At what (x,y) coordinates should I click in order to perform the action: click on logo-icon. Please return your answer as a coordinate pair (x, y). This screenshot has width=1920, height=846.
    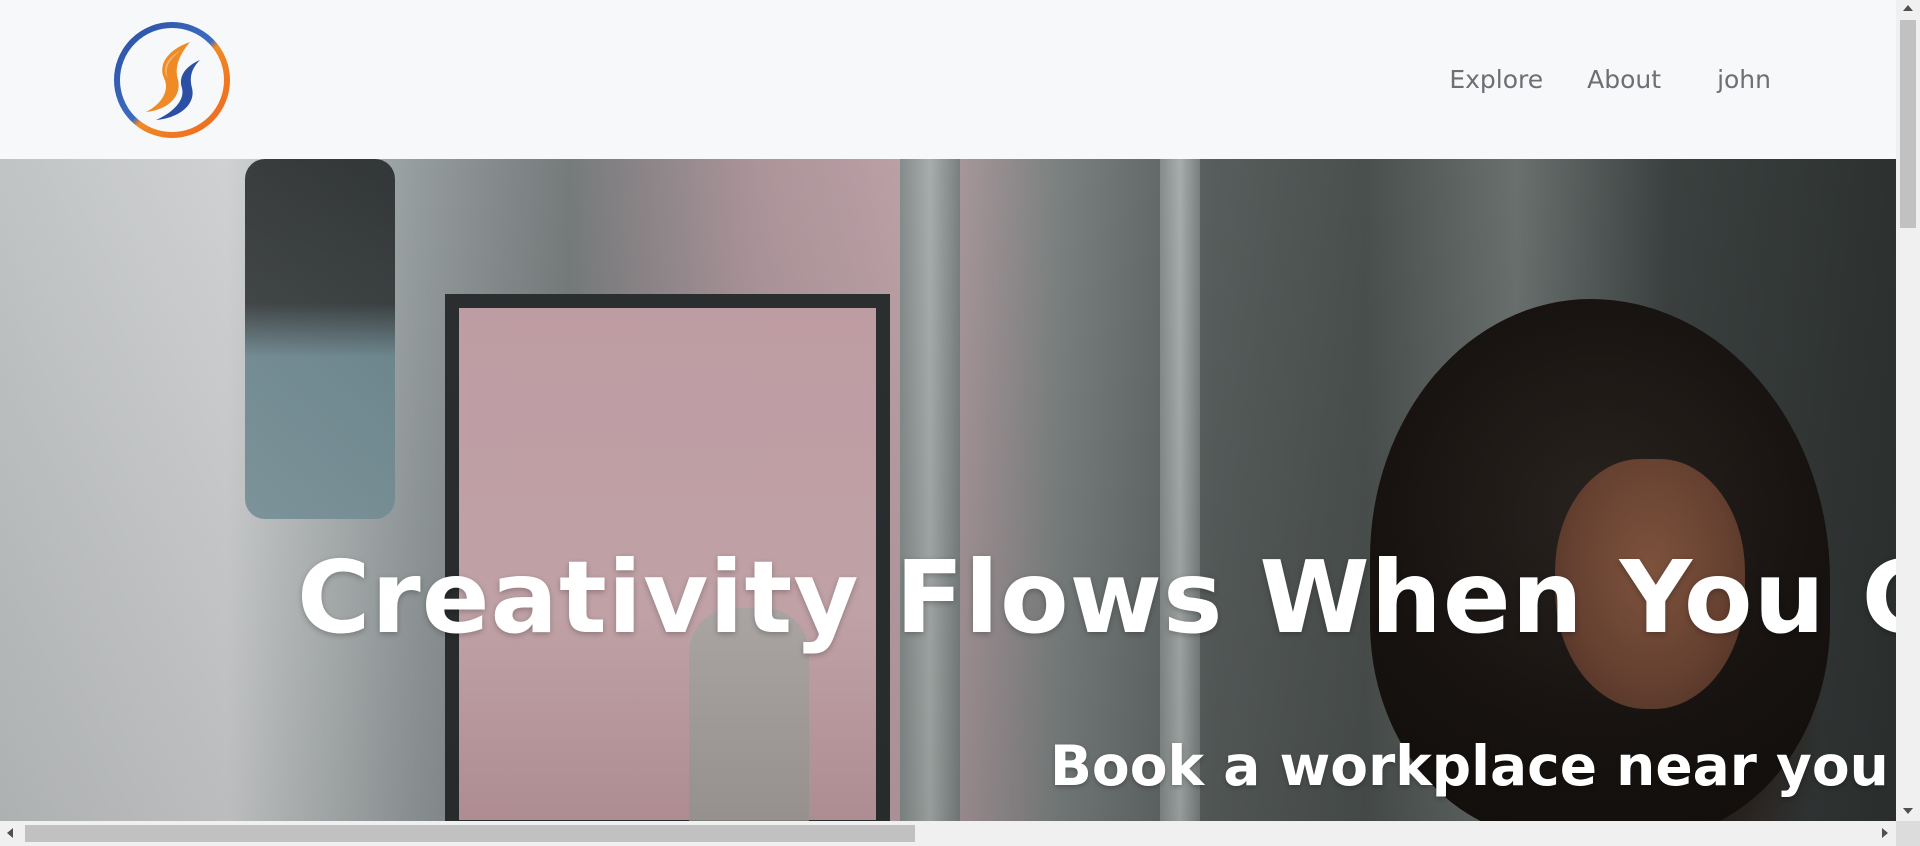
    Looking at the image, I should click on (172, 80).